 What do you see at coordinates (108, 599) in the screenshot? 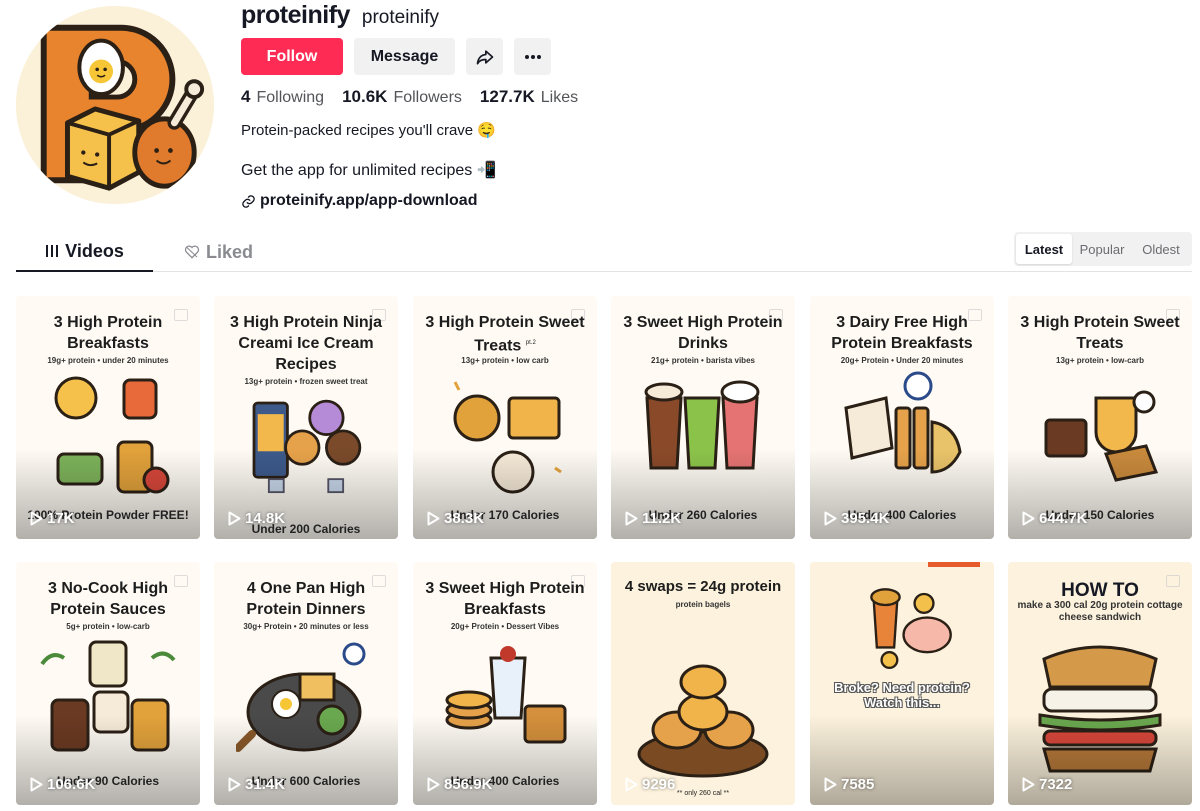
I see `video-title: 3 No-Cook High Protein Sauces` at bounding box center [108, 599].